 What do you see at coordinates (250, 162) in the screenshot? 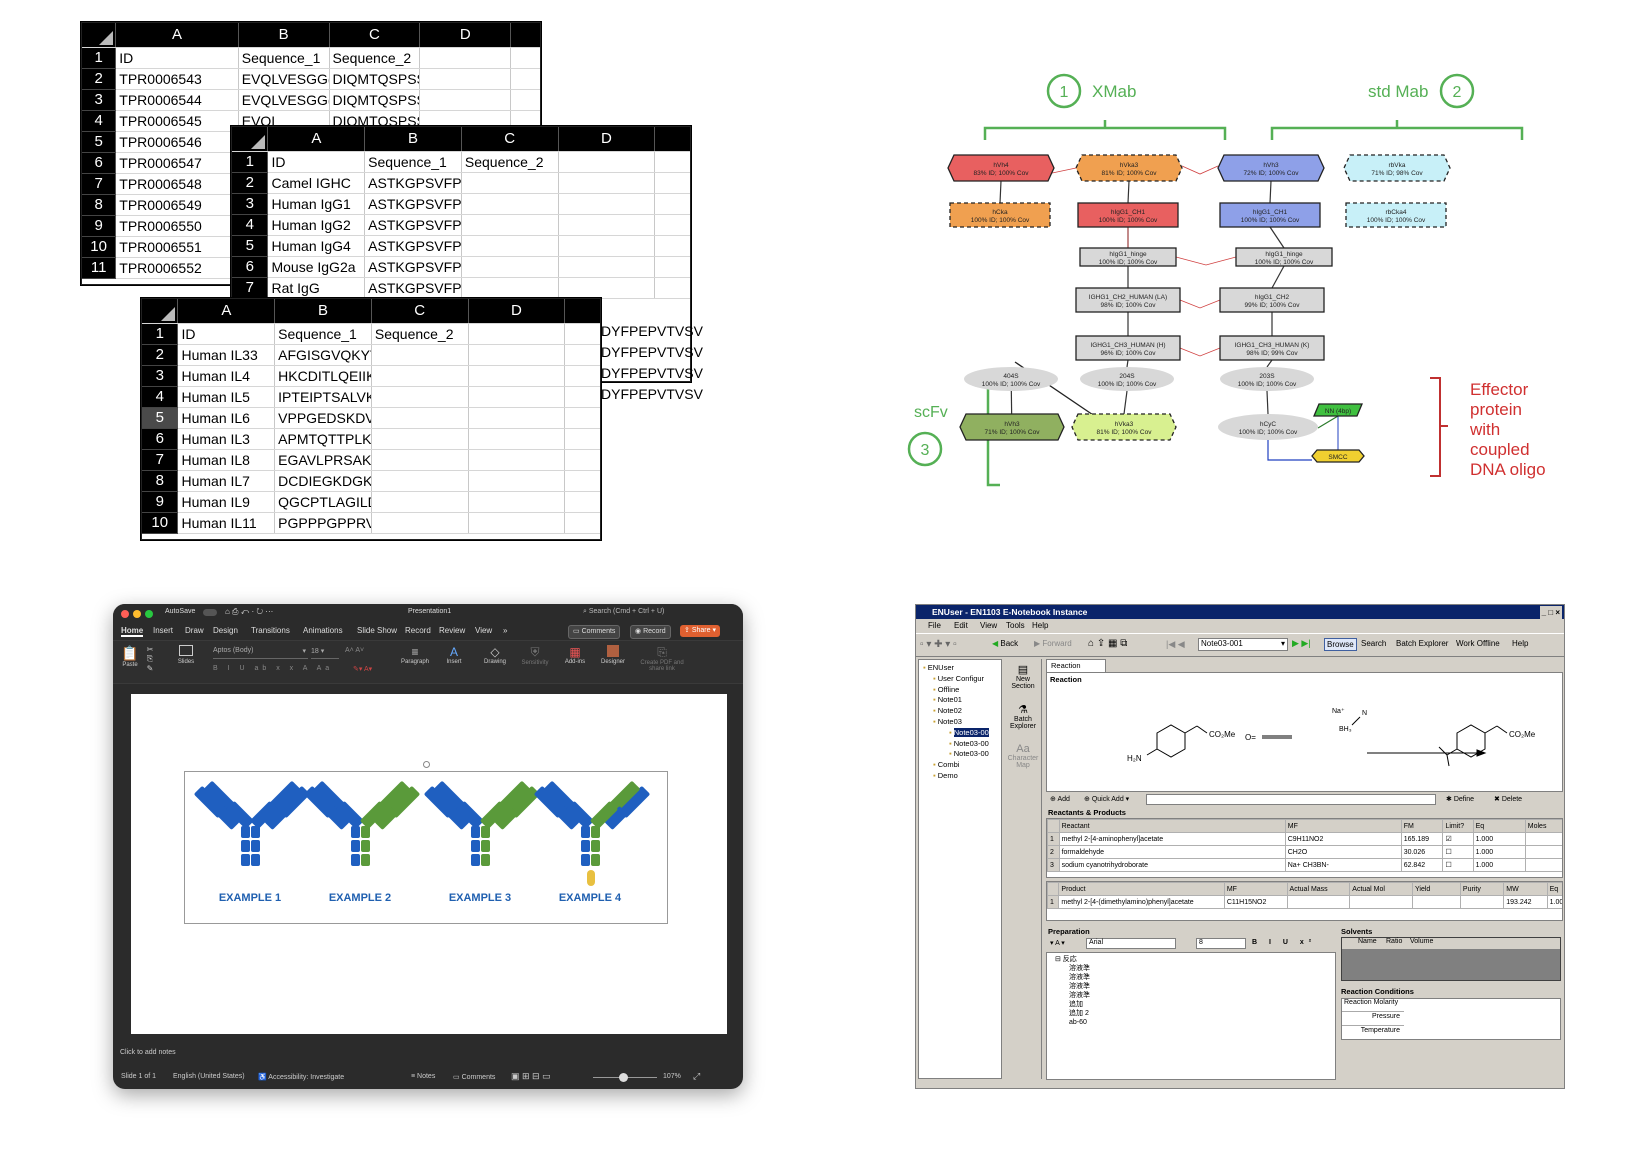
I see `row-header: 1` at bounding box center [250, 162].